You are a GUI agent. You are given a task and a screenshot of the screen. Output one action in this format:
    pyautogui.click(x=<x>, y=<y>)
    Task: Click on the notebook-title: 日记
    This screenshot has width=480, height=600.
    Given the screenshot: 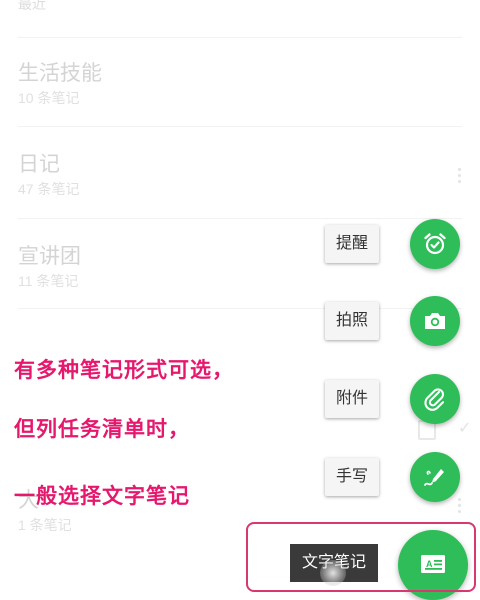 What is the action you would take?
    pyautogui.click(x=39, y=164)
    